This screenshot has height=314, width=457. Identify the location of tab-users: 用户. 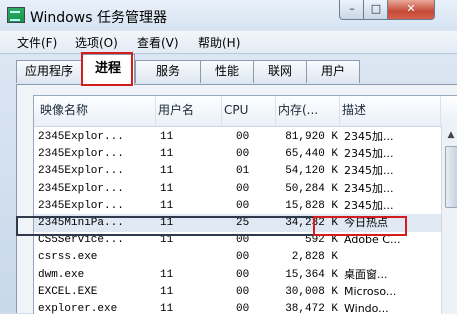
(333, 71).